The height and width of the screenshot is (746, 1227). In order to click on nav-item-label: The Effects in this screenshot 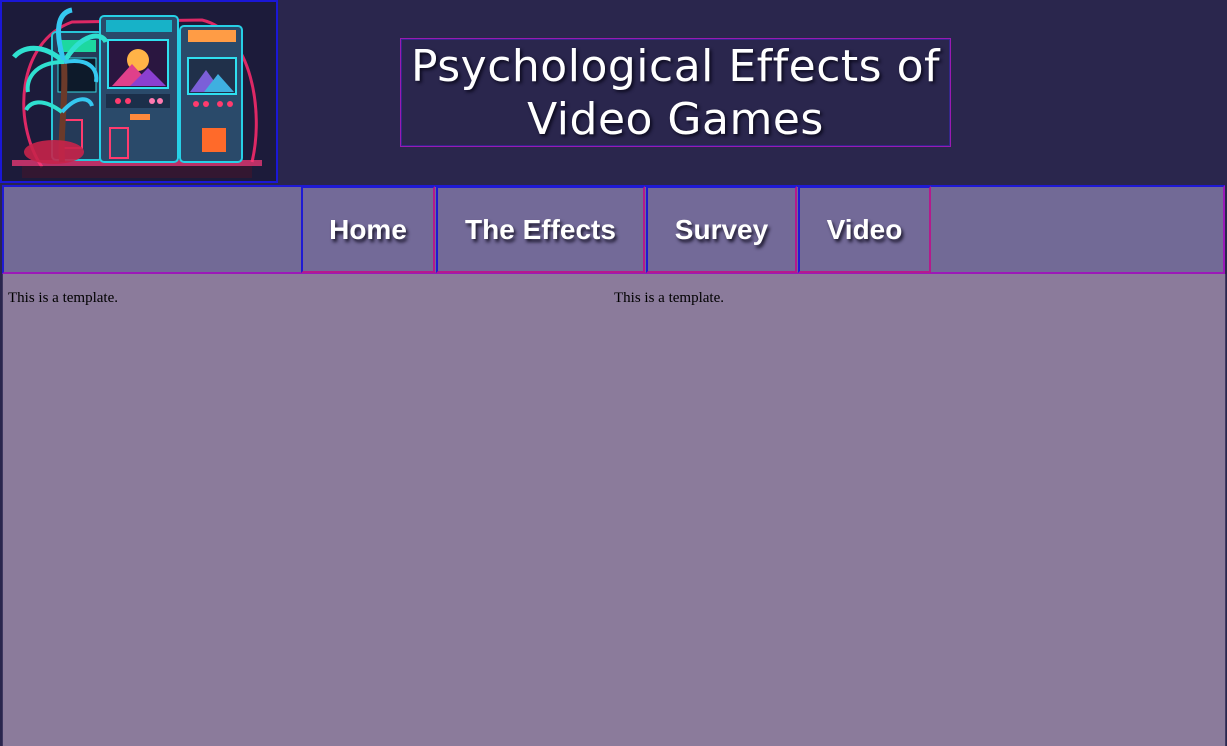, I will do `click(540, 229)`.